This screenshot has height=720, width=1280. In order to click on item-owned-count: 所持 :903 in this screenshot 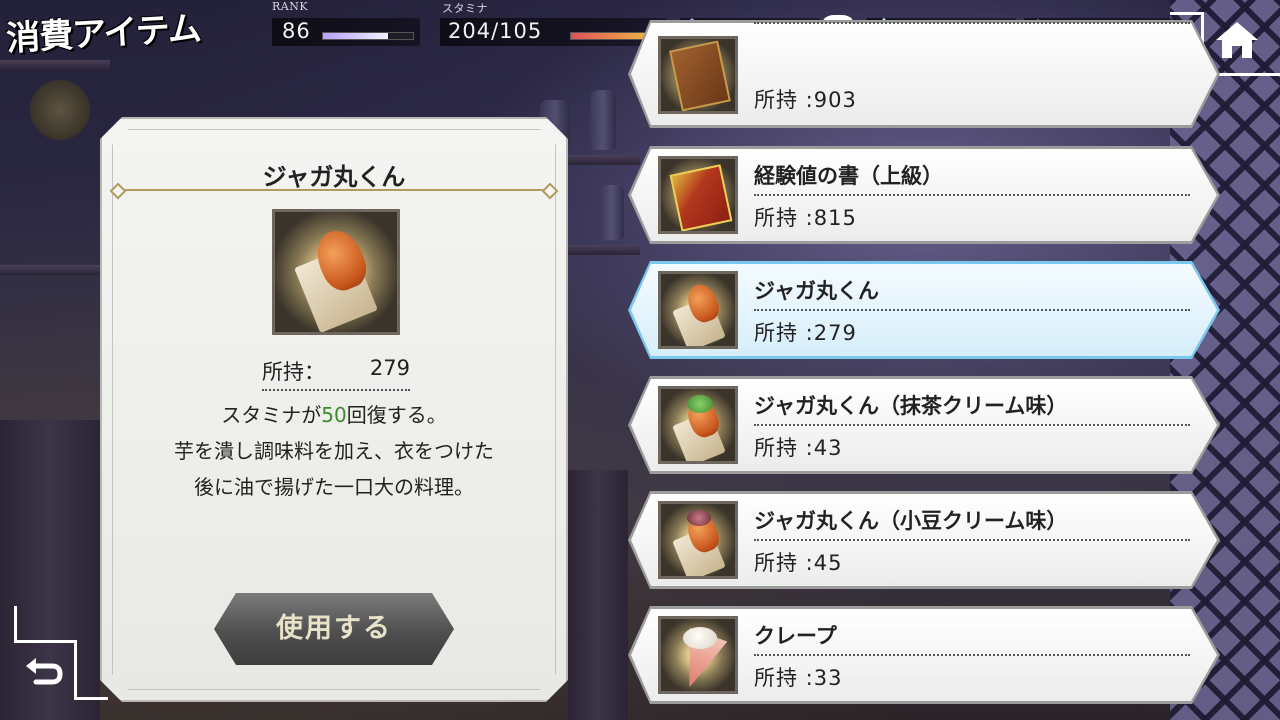, I will do `click(805, 100)`.